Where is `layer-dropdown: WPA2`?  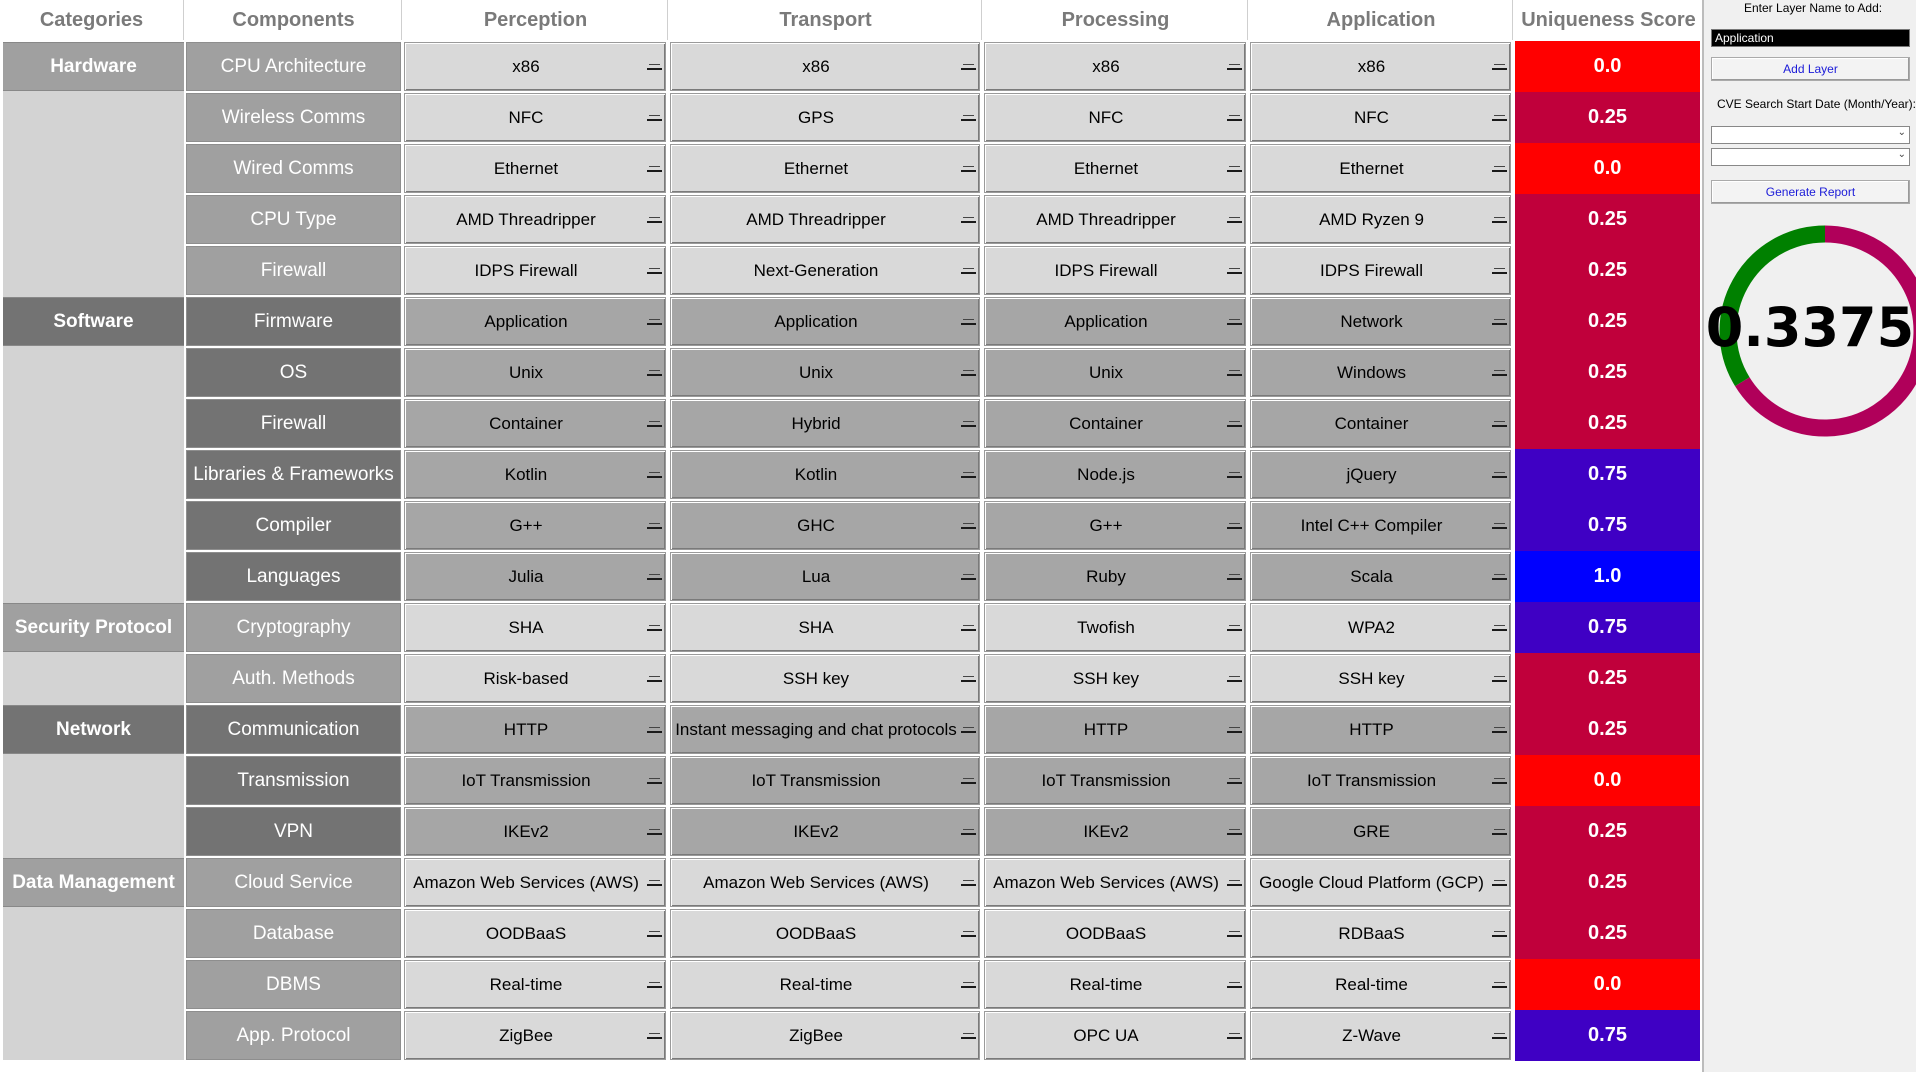 layer-dropdown: WPA2 is located at coordinates (1380, 627).